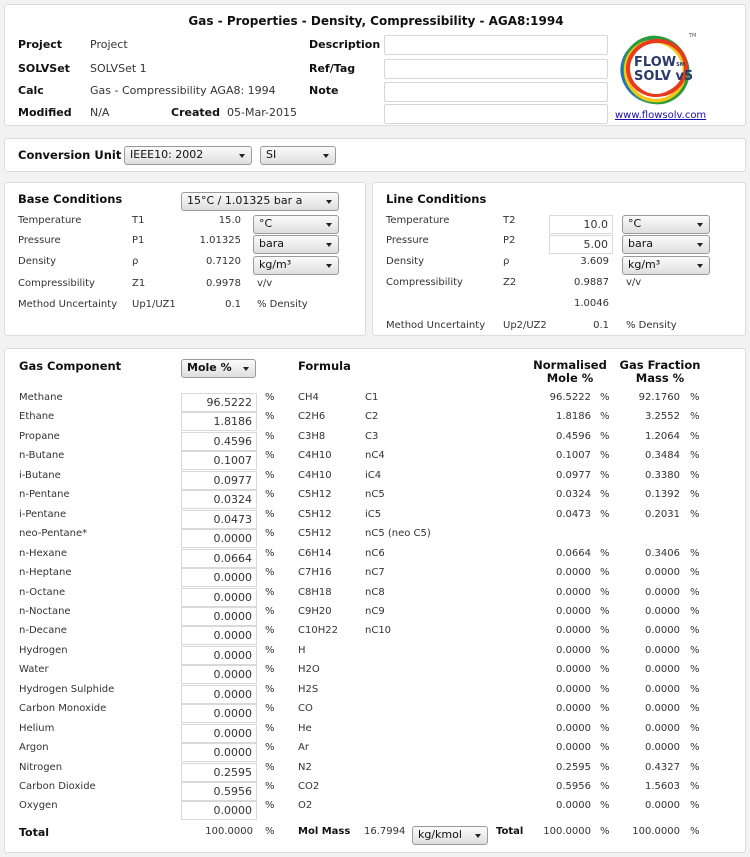 The image size is (750, 857). Describe the element at coordinates (424, 282) in the screenshot. I see `line-compressibility-label: Compressibility` at that location.